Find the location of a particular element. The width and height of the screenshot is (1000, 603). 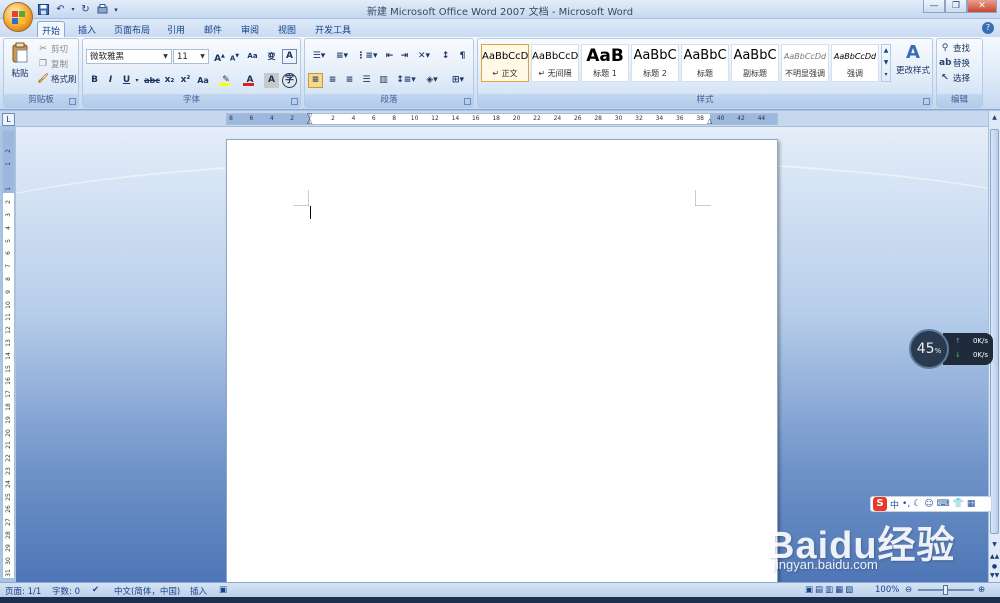

moon-icon: ☾ is located at coordinates (917, 504).